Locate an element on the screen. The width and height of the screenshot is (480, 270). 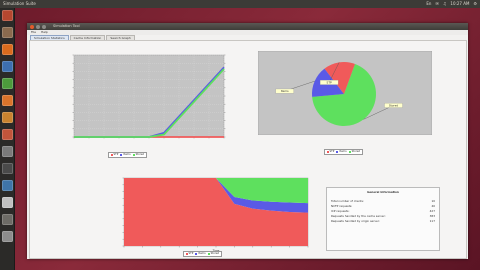
pie-label-text: STP is located at coordinates (329, 82).